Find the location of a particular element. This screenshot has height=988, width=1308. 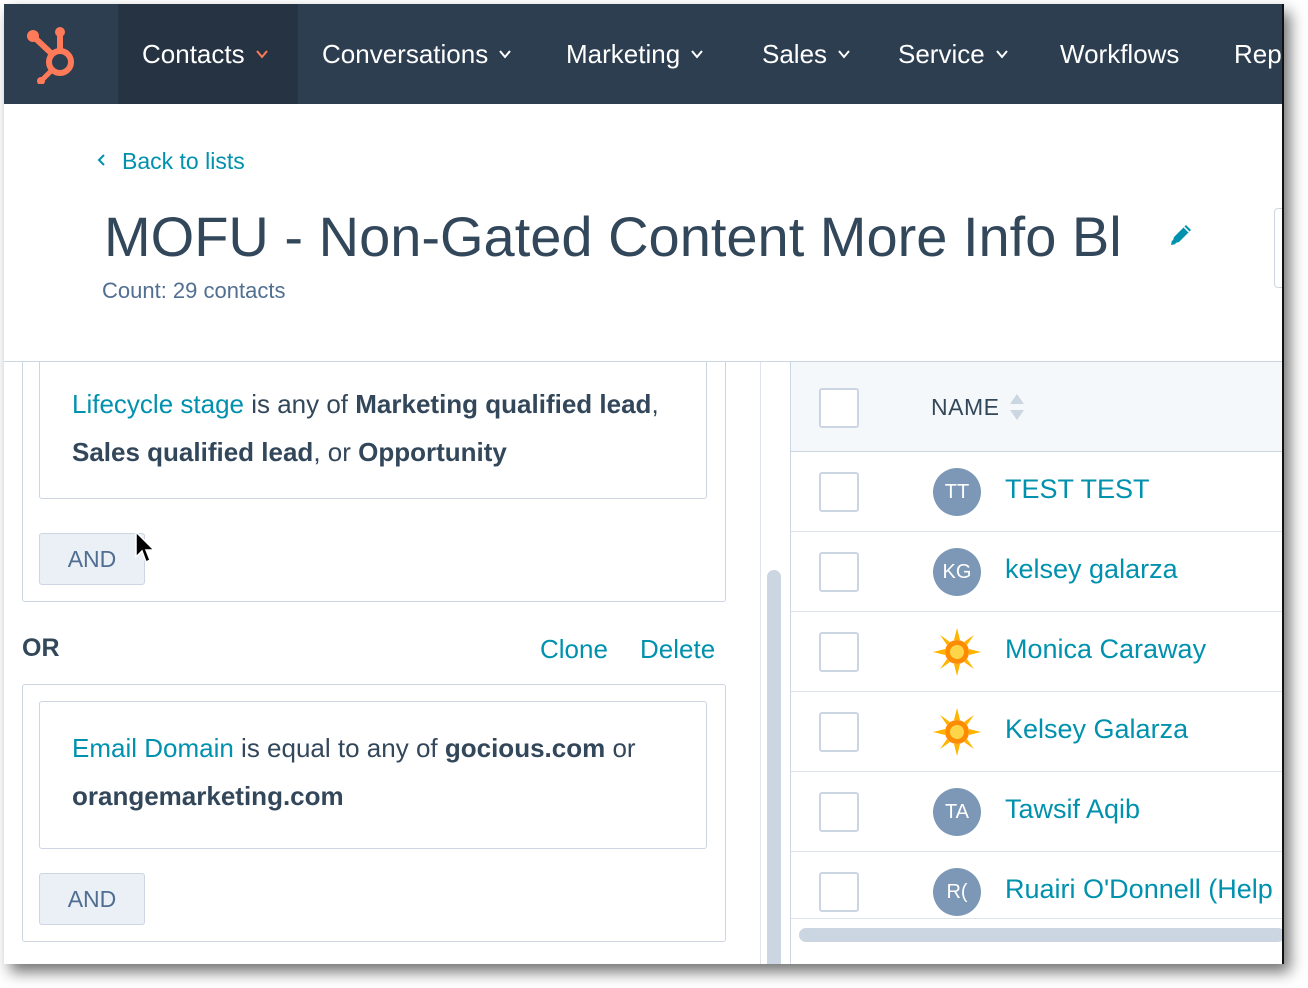

filter-scrollbar-thumb is located at coordinates (774, 767).